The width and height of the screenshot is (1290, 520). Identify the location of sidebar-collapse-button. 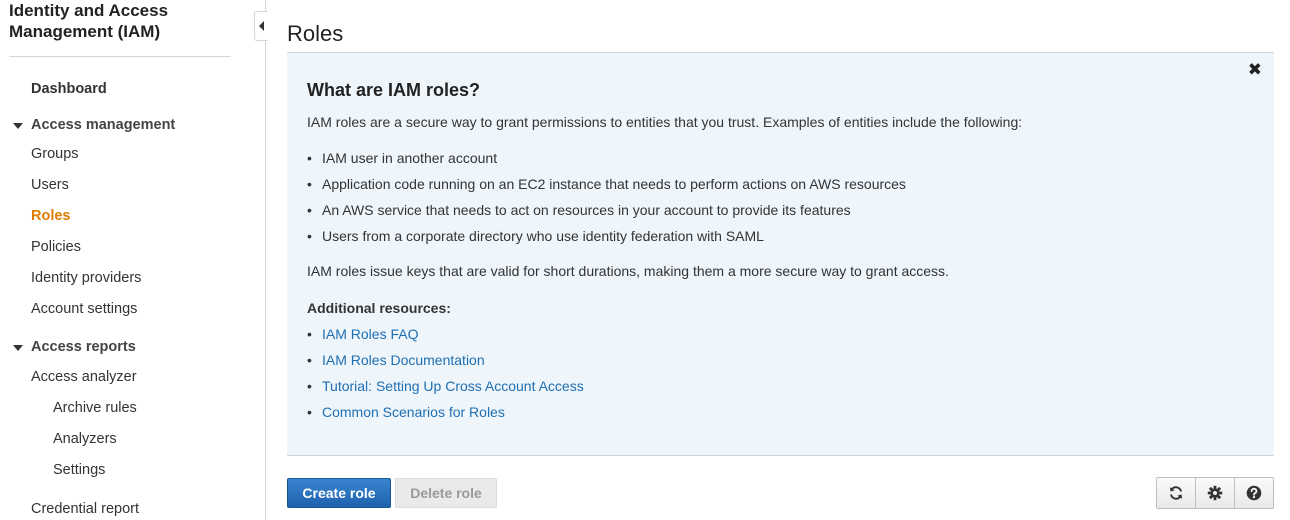
(261, 26).